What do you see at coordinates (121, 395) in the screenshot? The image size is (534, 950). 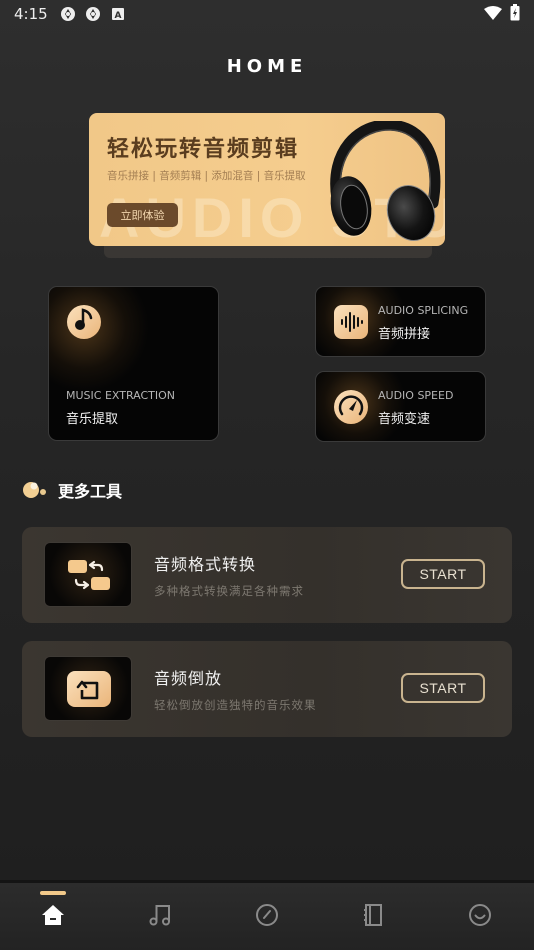 I see `card-en-label: MUSIC EXTRACTION` at bounding box center [121, 395].